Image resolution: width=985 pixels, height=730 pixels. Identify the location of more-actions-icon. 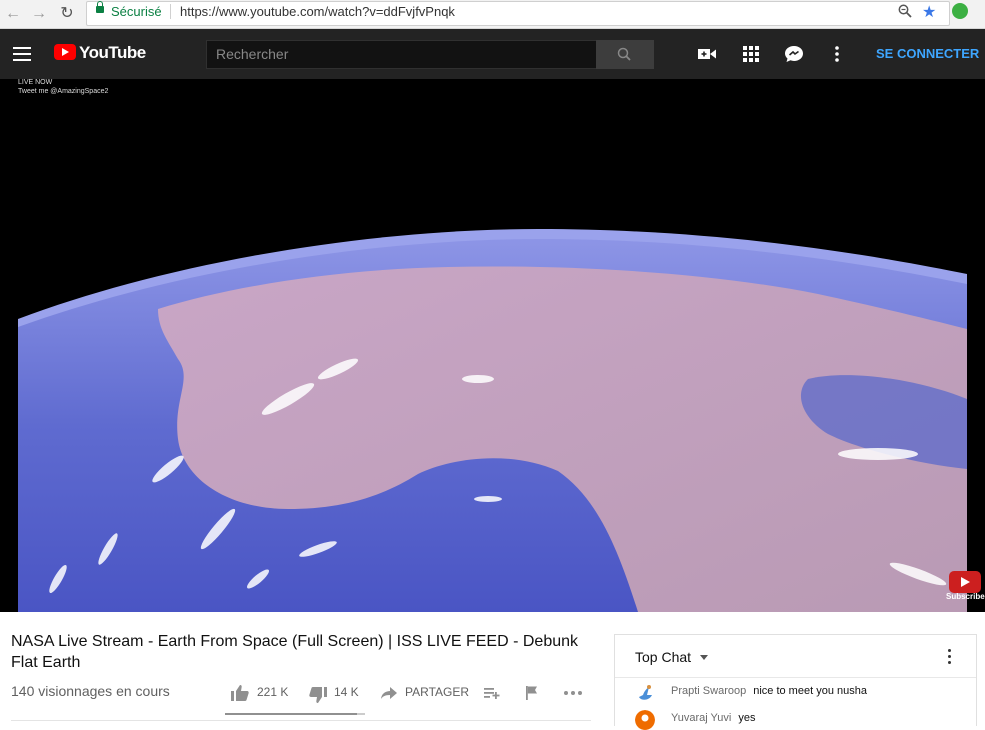
(573, 693).